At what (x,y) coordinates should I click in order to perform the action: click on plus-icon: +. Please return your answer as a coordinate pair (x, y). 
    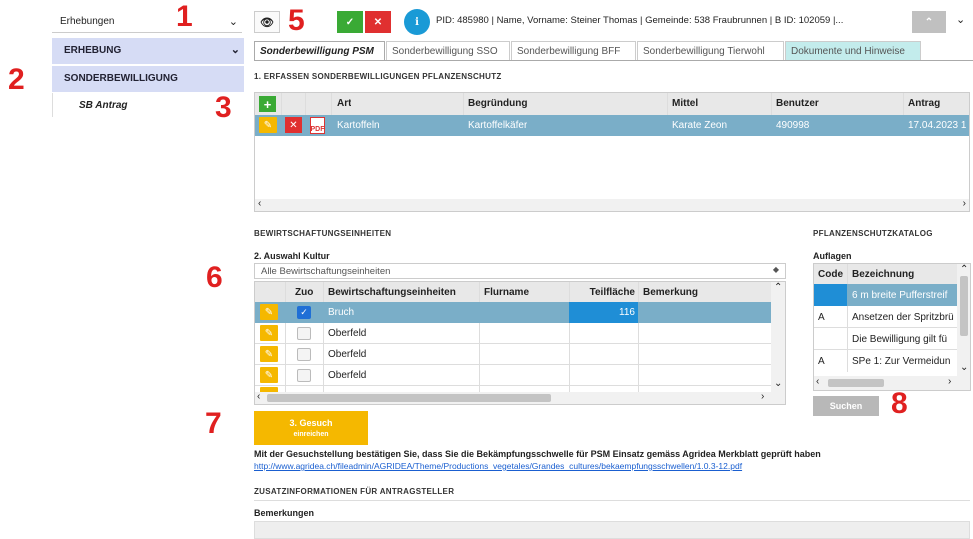
    Looking at the image, I should click on (267, 104).